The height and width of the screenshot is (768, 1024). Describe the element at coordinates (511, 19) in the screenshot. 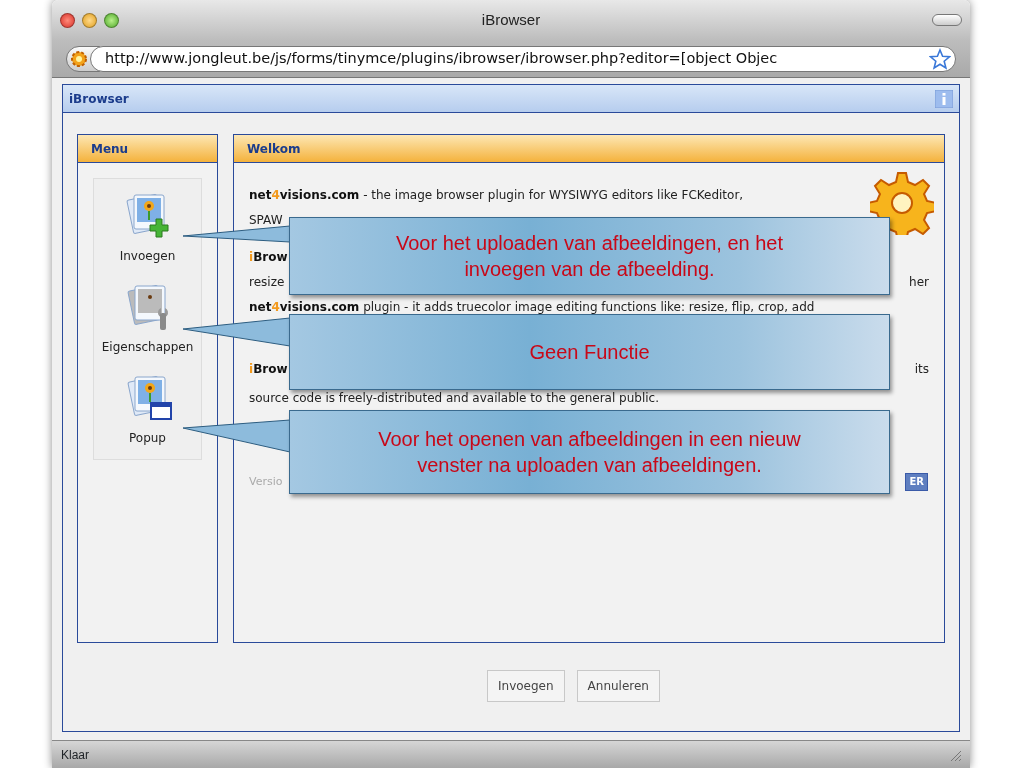

I see `window-title: iBrowser` at that location.